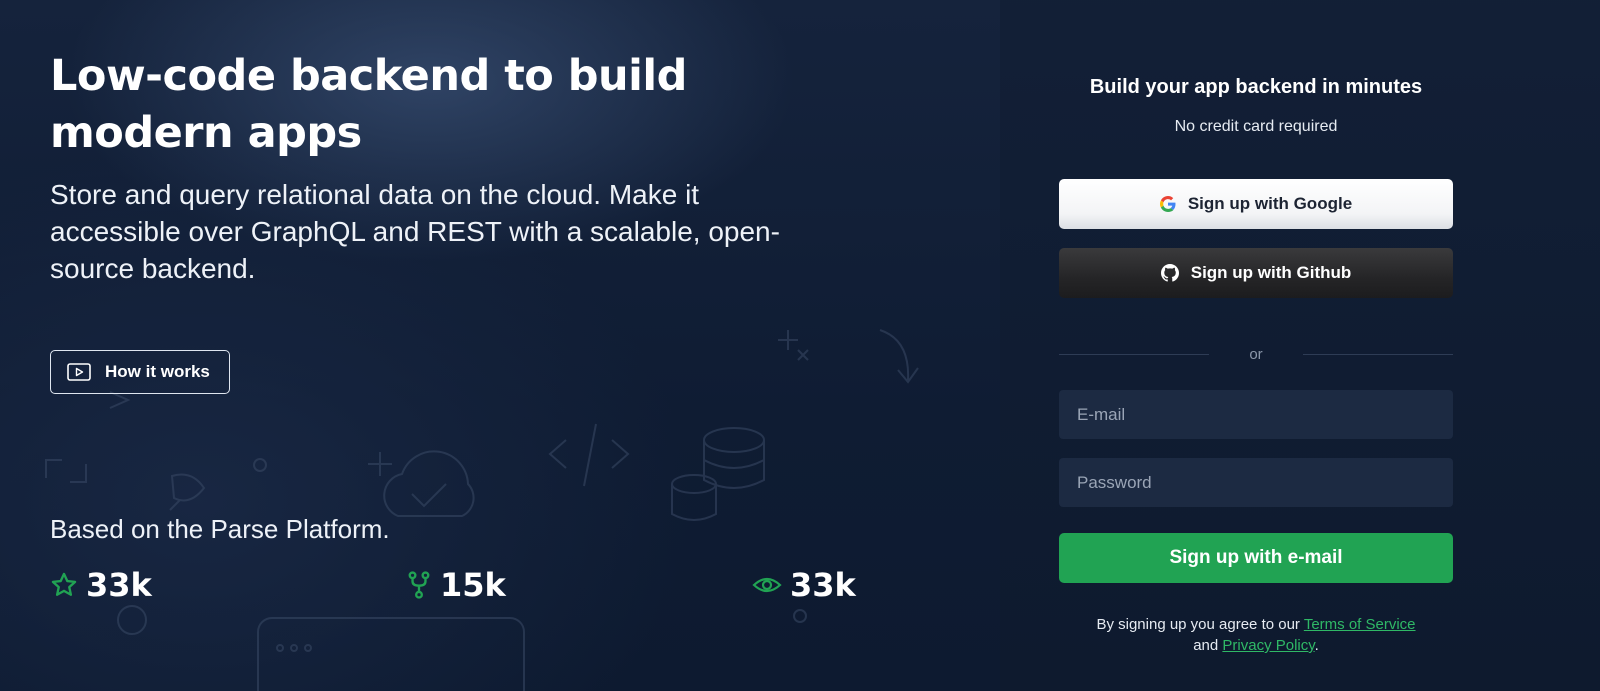  What do you see at coordinates (220, 529) in the screenshot?
I see `based-on-text: Based on the Parse Platform.` at bounding box center [220, 529].